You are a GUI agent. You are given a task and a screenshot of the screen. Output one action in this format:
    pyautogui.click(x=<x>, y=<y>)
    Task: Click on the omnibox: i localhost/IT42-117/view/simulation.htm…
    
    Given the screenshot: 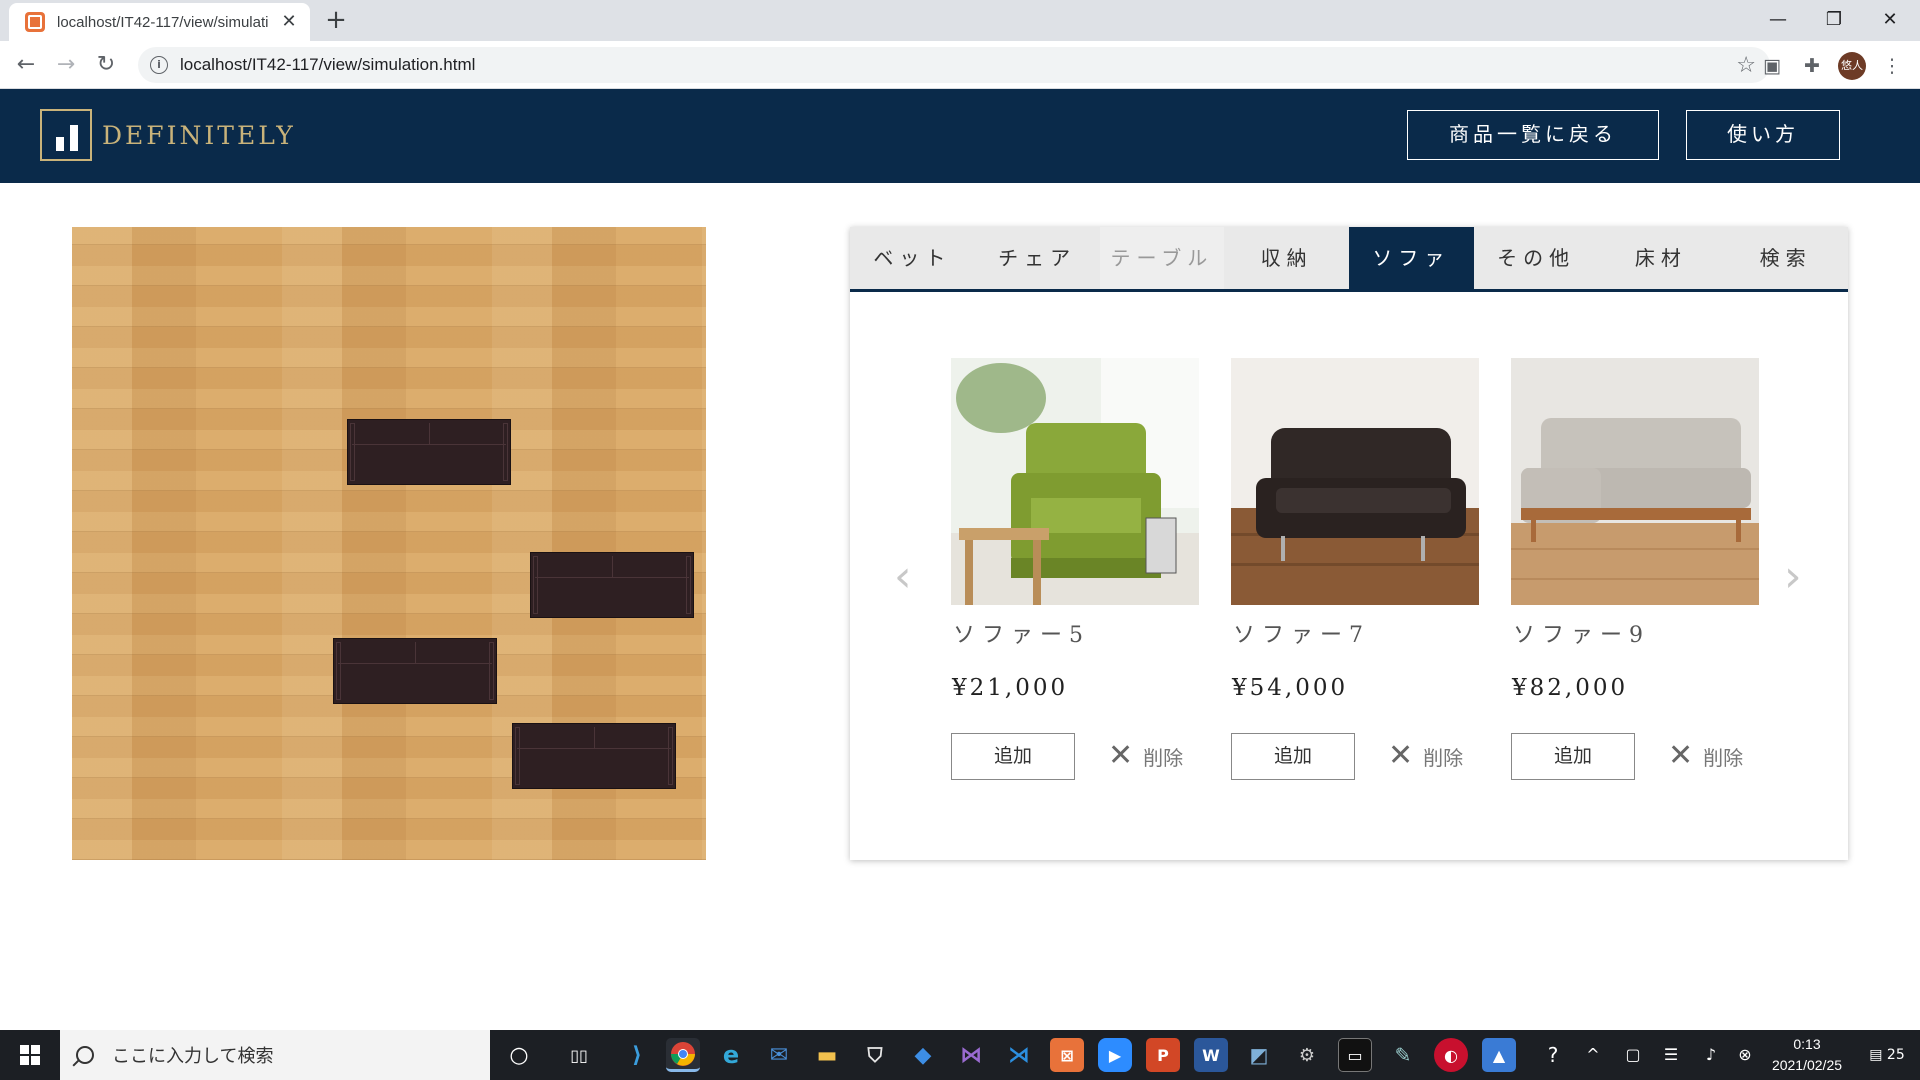 What is the action you would take?
    pyautogui.click(x=954, y=65)
    